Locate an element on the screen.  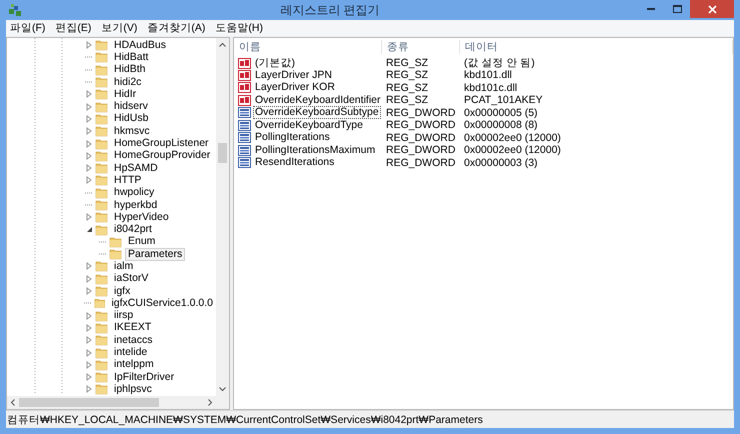
tree-node: inetaccs is located at coordinates (133, 340).